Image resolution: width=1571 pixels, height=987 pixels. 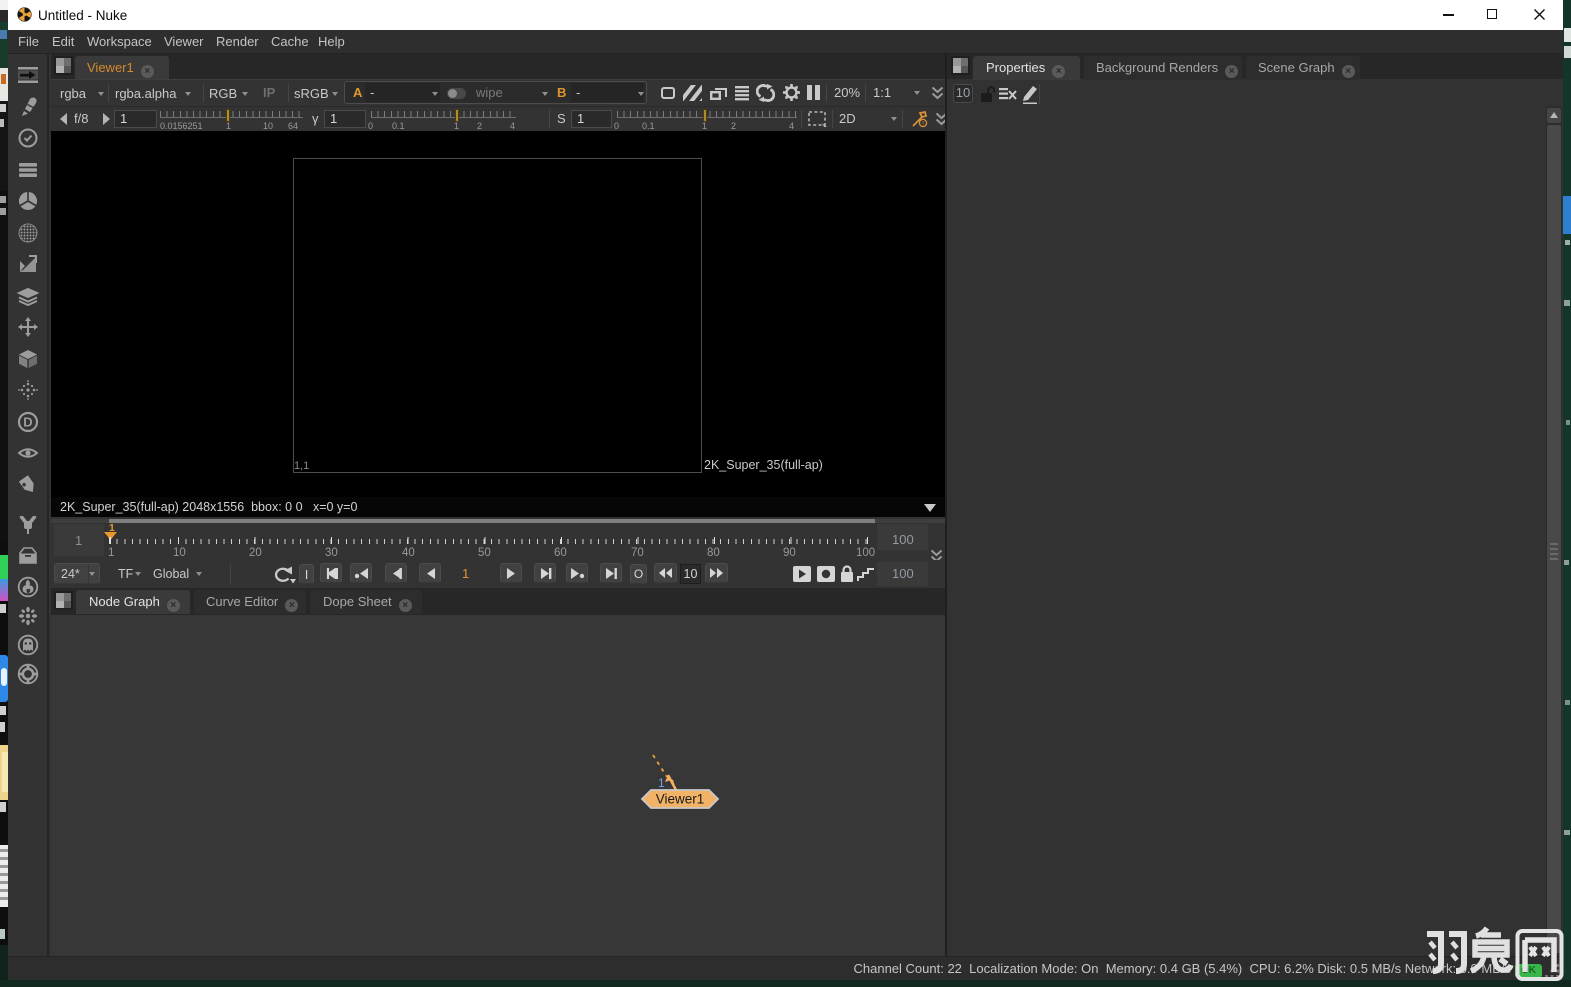 I want to click on svg-text: Viewer1, so click(x=680, y=799).